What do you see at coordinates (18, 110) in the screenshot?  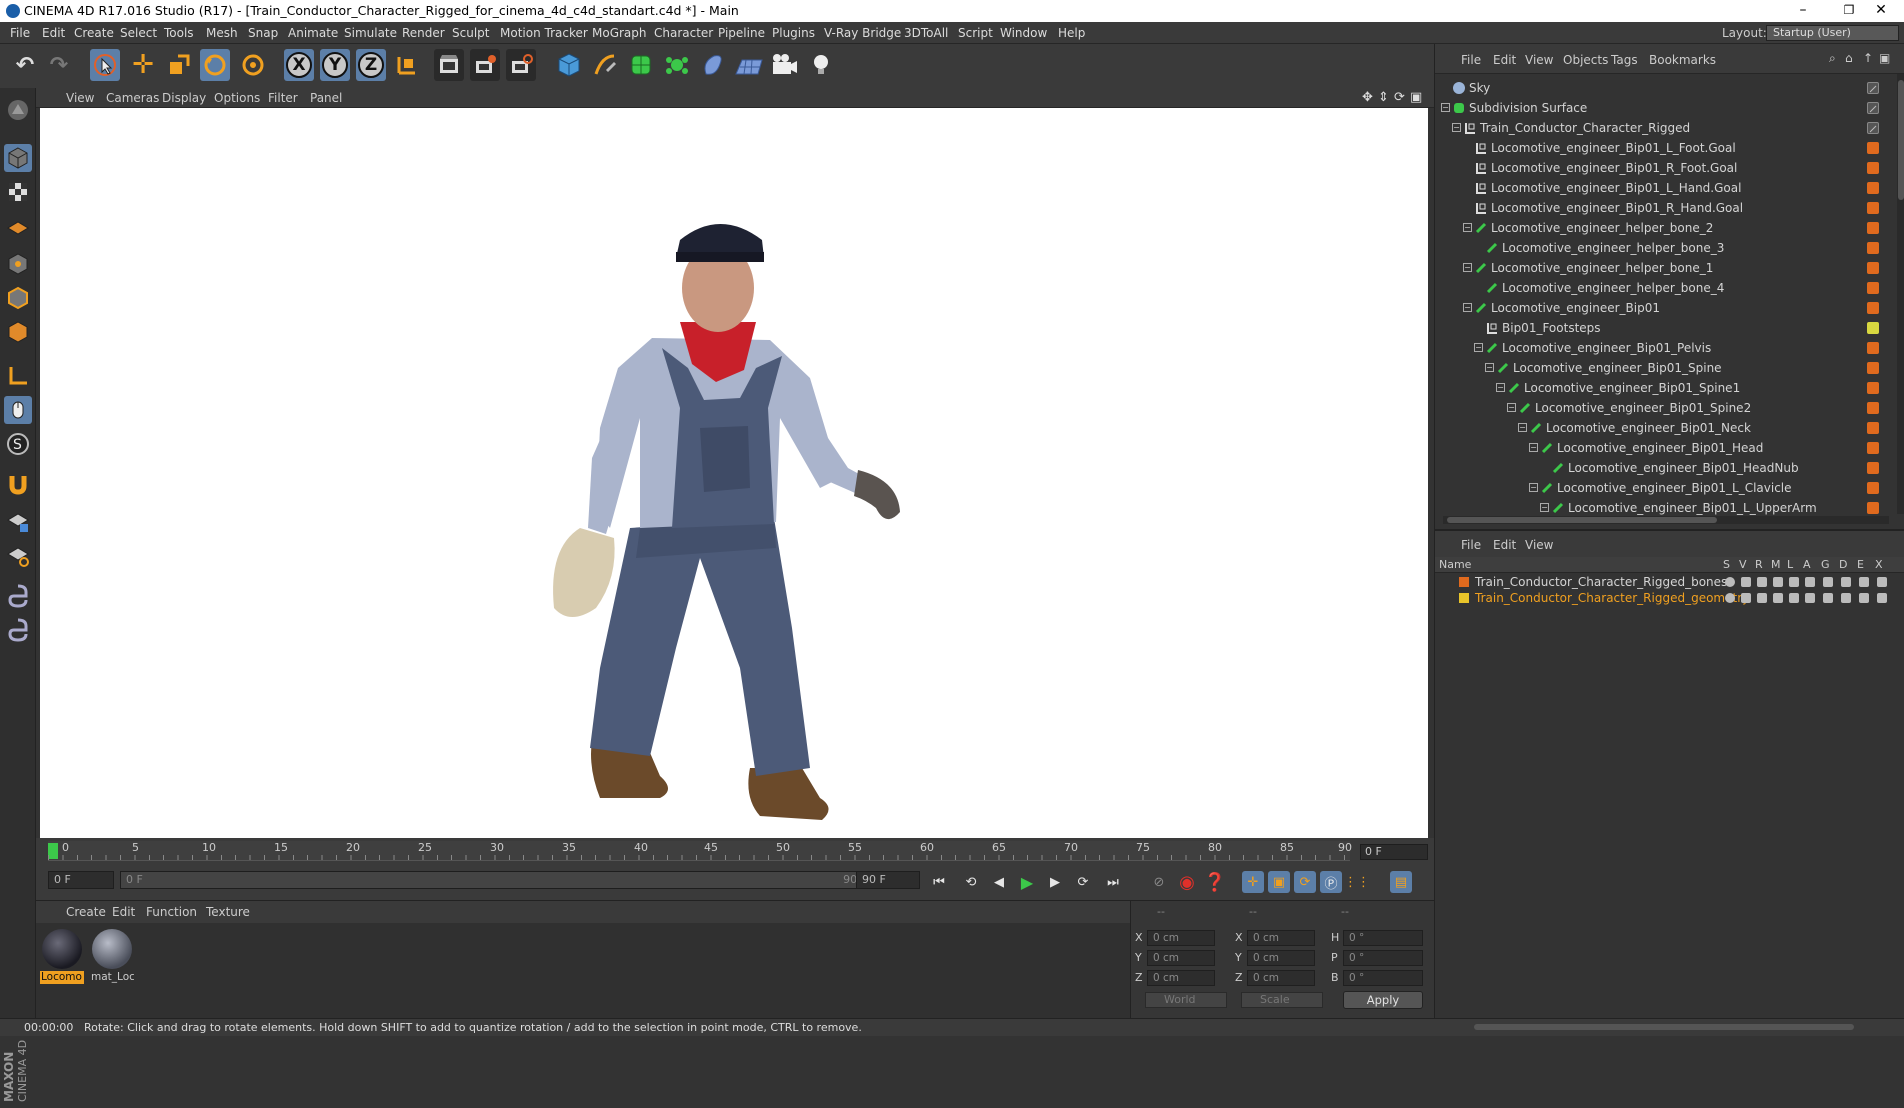 I see `make-editable-icon` at bounding box center [18, 110].